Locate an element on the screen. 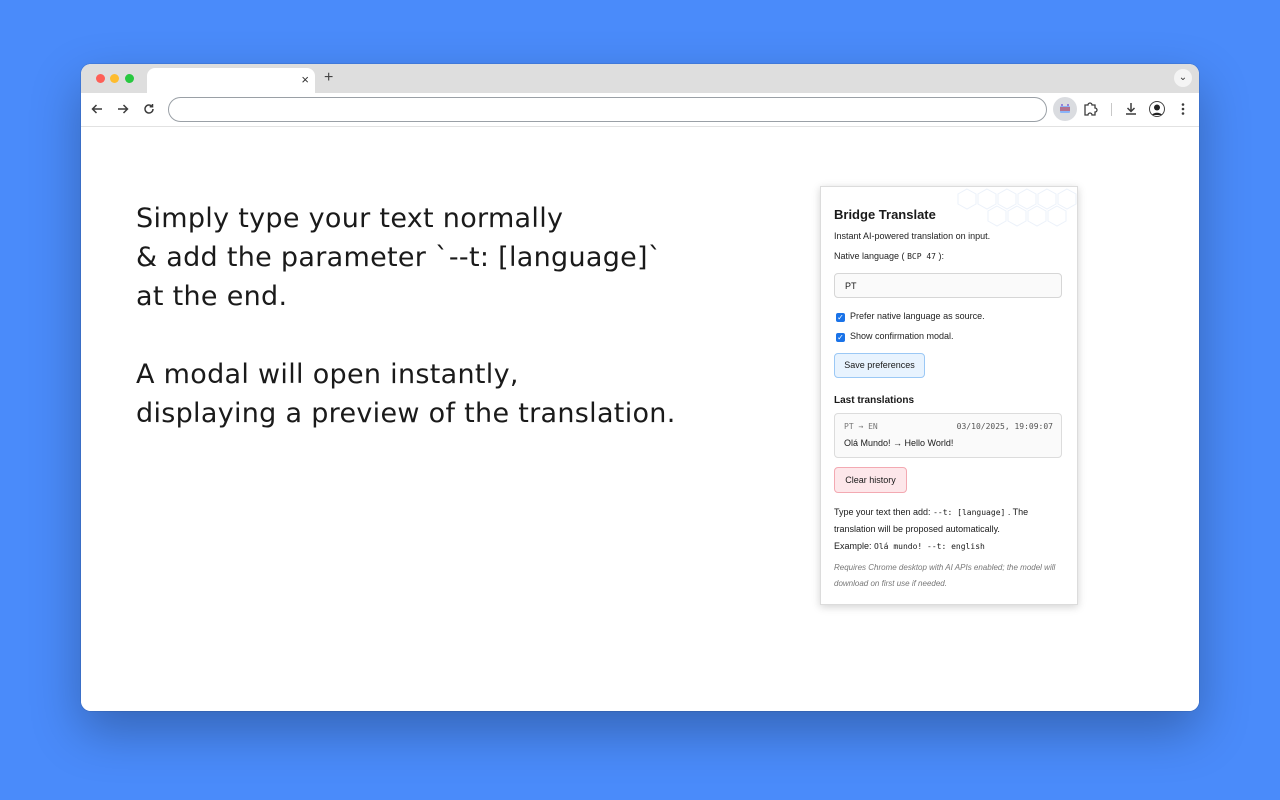  reload-icon is located at coordinates (149, 109).